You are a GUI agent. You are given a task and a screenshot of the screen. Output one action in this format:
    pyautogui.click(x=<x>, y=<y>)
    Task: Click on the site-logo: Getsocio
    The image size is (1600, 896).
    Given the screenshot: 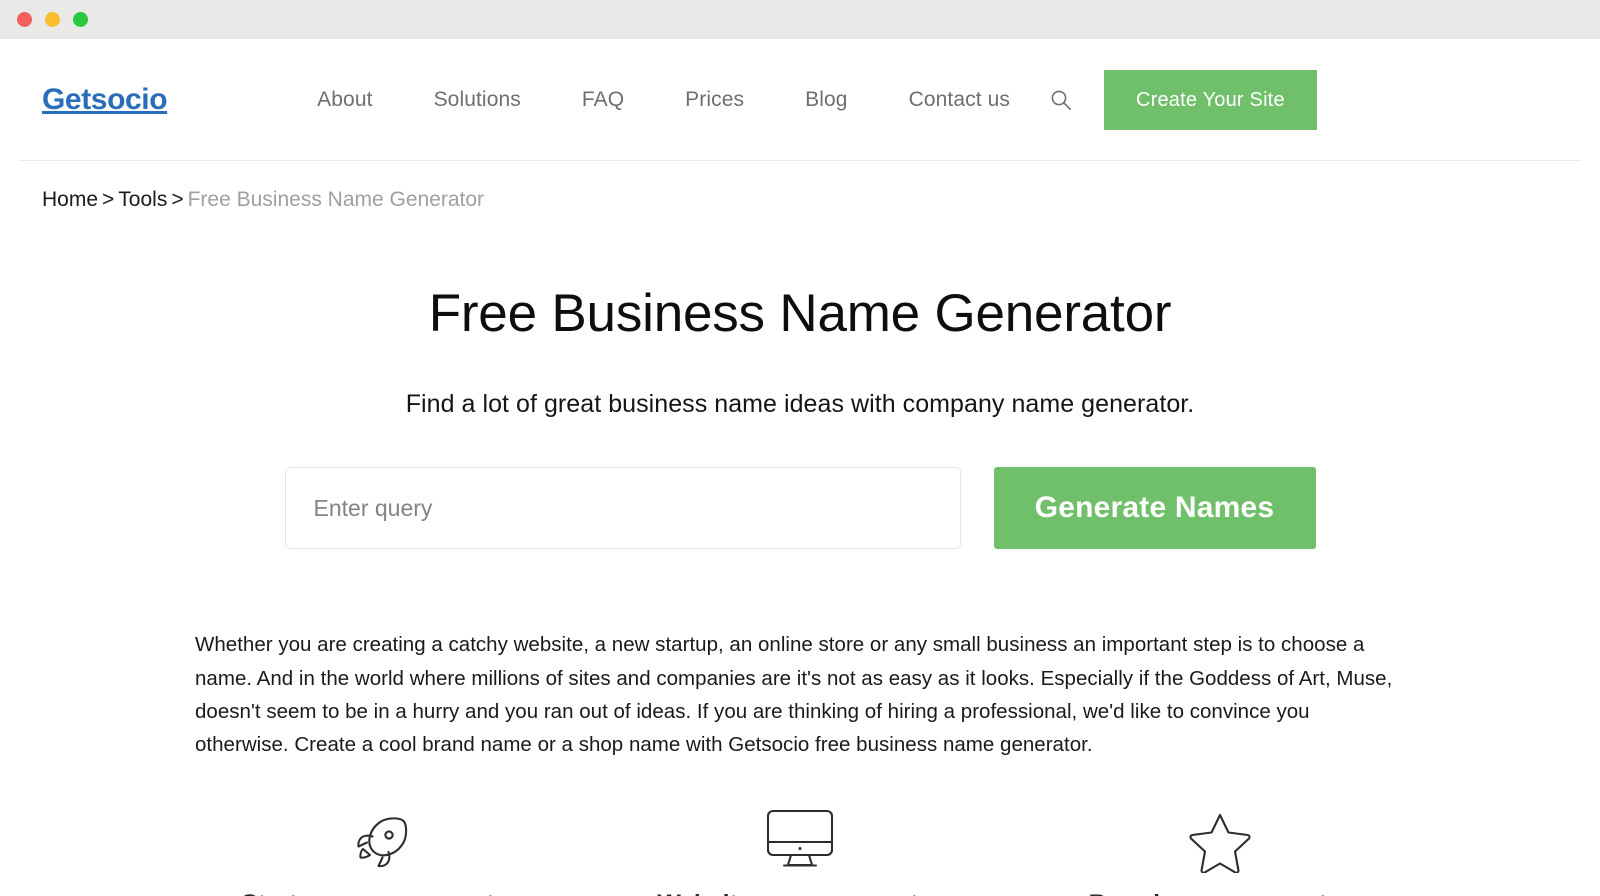 What is the action you would take?
    pyautogui.click(x=105, y=100)
    